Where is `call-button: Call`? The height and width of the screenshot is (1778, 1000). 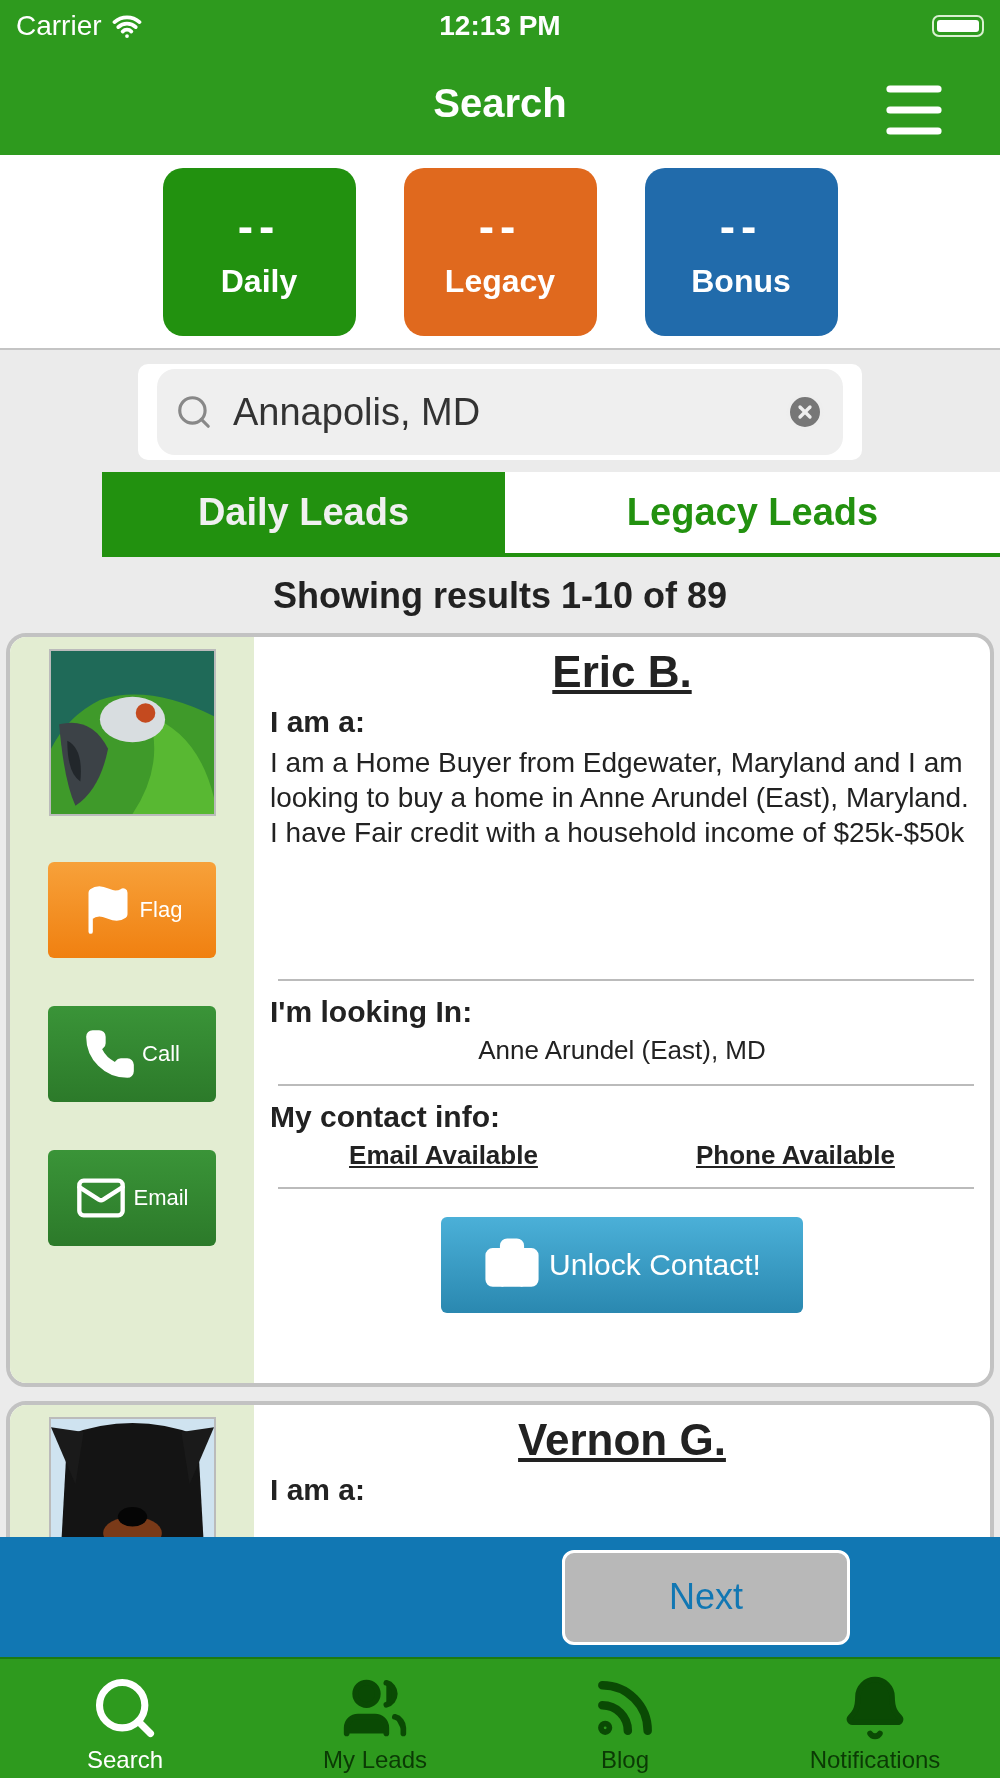 call-button: Call is located at coordinates (132, 1054).